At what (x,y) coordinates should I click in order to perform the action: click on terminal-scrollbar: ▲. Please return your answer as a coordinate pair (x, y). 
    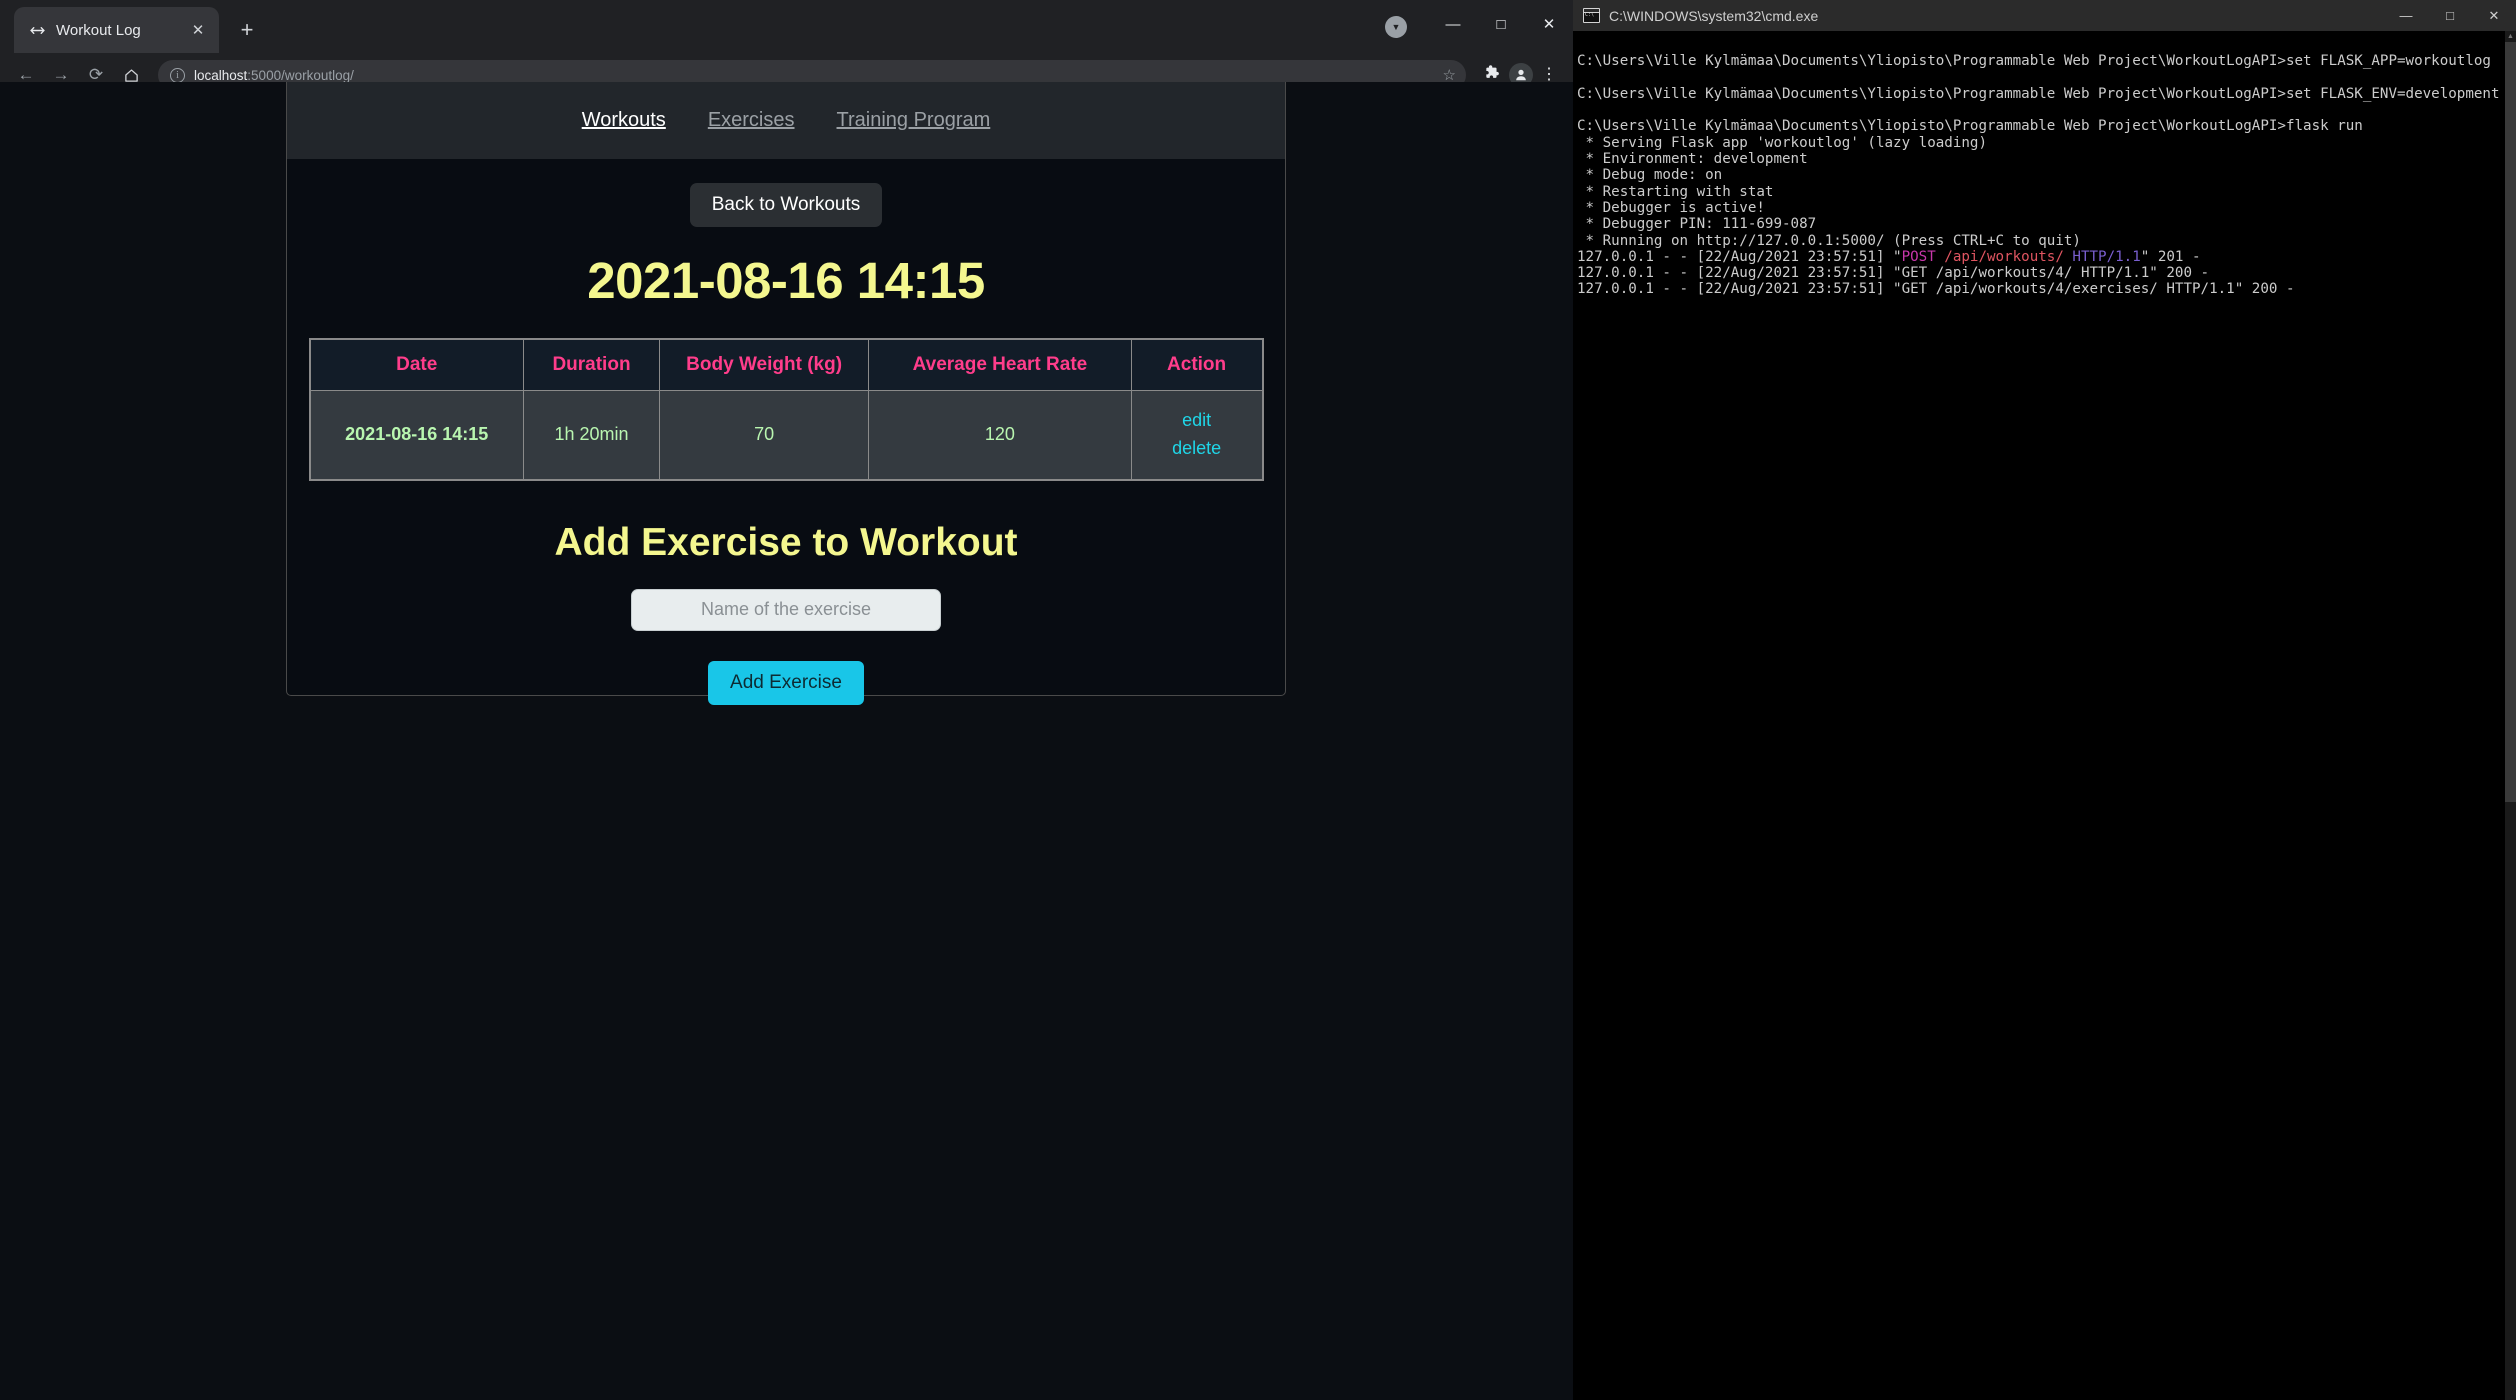
    Looking at the image, I should click on (2510, 715).